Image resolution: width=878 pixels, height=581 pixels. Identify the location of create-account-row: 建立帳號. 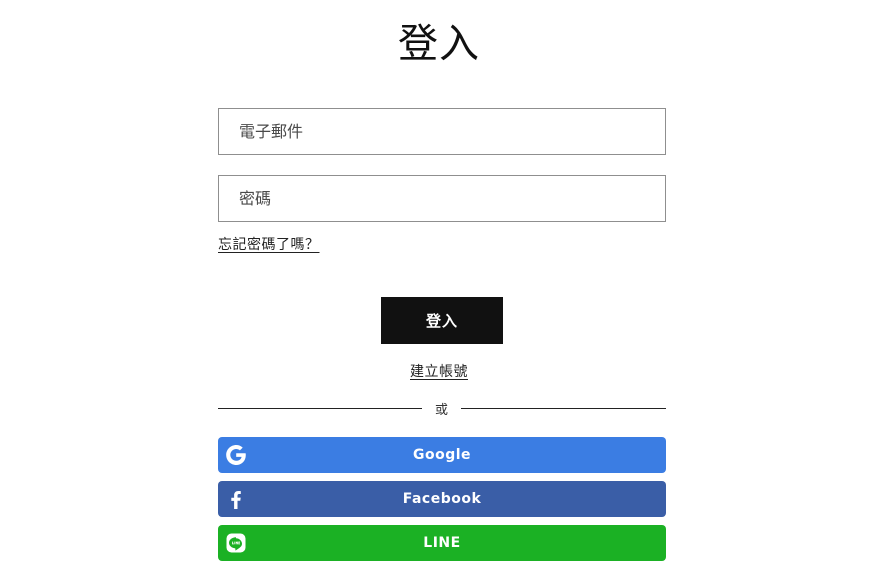
(439, 371).